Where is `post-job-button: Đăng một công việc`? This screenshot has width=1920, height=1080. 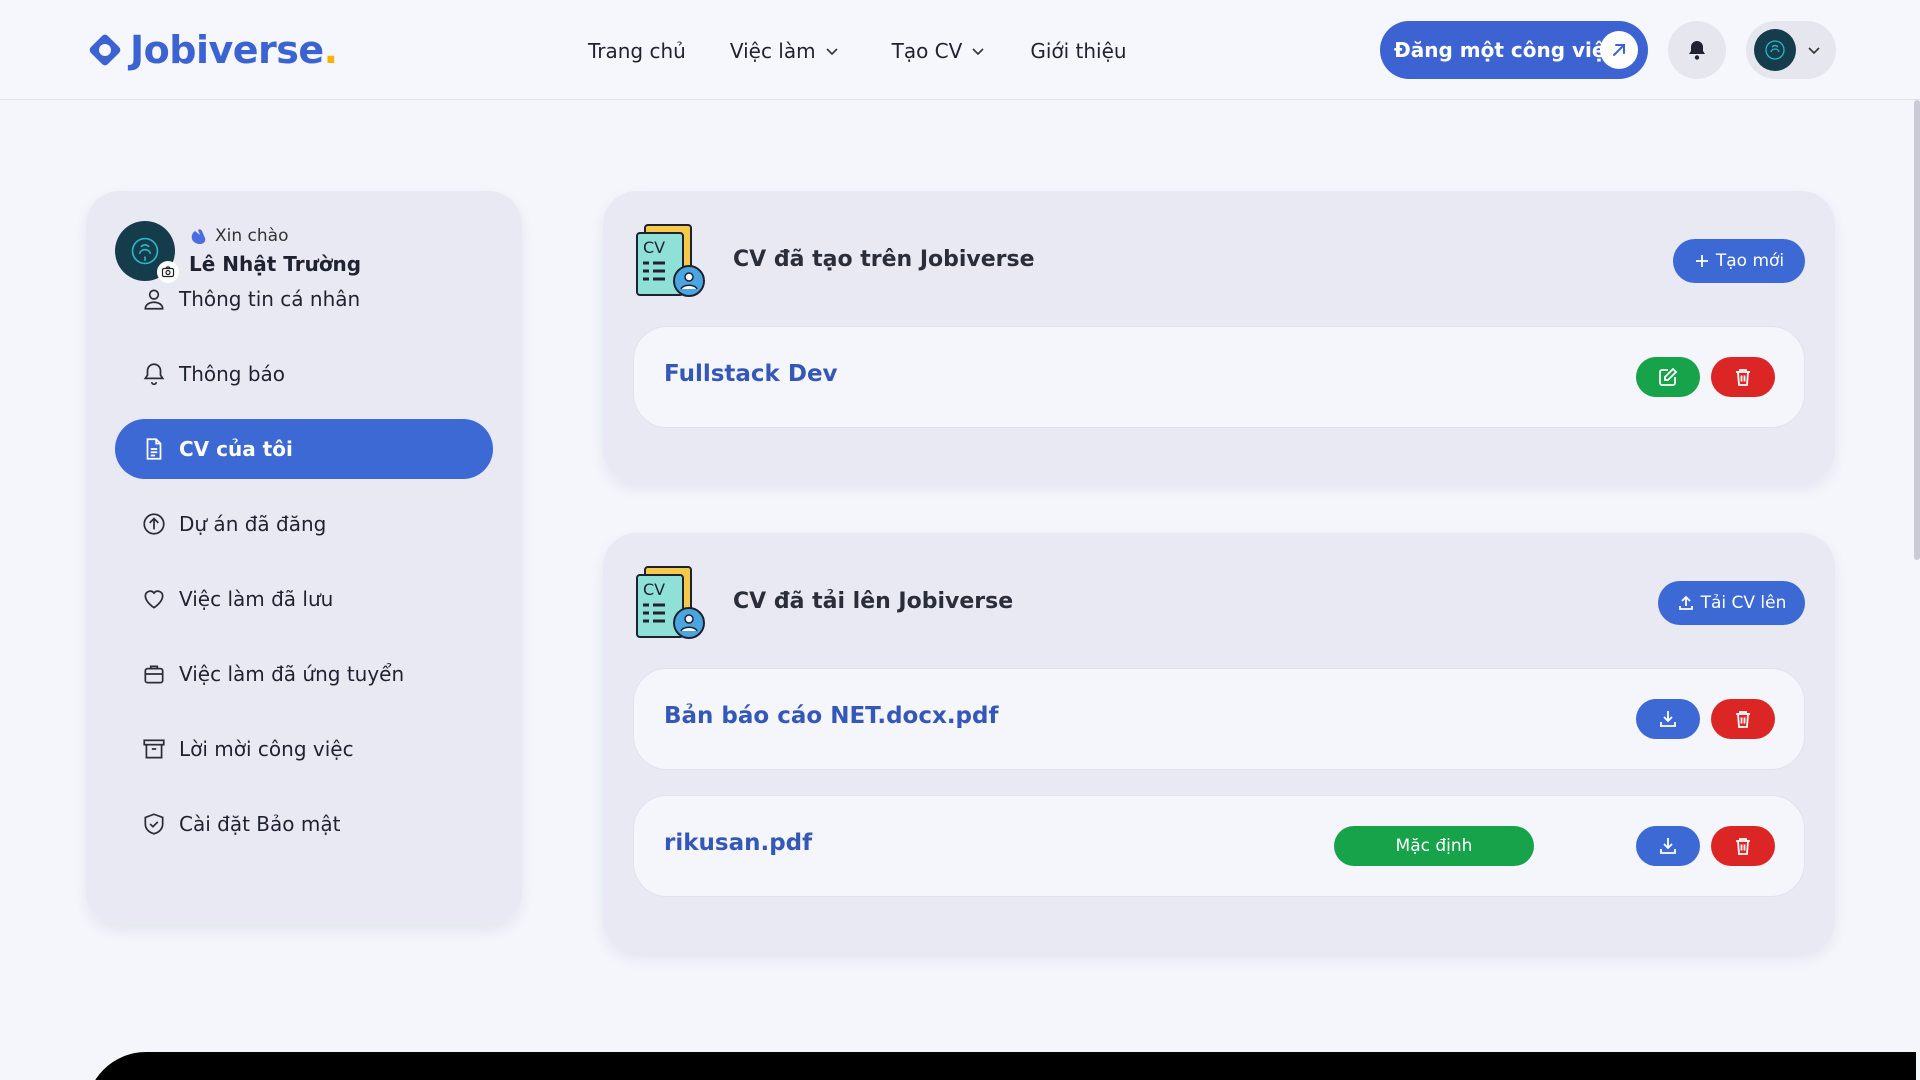 post-job-button: Đăng một công việc is located at coordinates (1514, 50).